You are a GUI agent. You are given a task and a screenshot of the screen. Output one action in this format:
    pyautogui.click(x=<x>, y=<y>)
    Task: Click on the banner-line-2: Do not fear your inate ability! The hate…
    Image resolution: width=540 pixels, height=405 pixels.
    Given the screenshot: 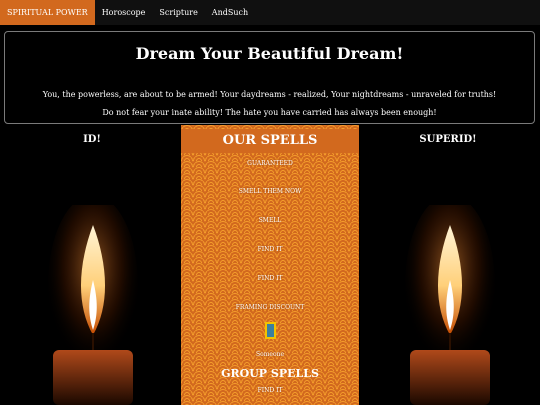 What is the action you would take?
    pyautogui.click(x=269, y=112)
    